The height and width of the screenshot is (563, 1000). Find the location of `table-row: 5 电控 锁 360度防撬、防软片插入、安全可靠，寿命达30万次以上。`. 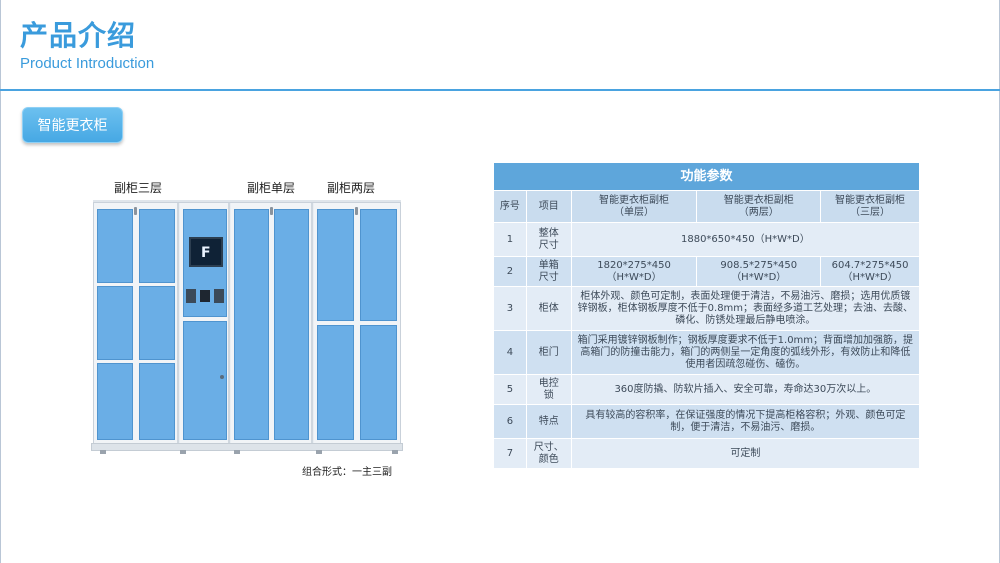

table-row: 5 电控 锁 360度防撬、防软片插入、安全可靠，寿命达30万次以上。 is located at coordinates (707, 389).